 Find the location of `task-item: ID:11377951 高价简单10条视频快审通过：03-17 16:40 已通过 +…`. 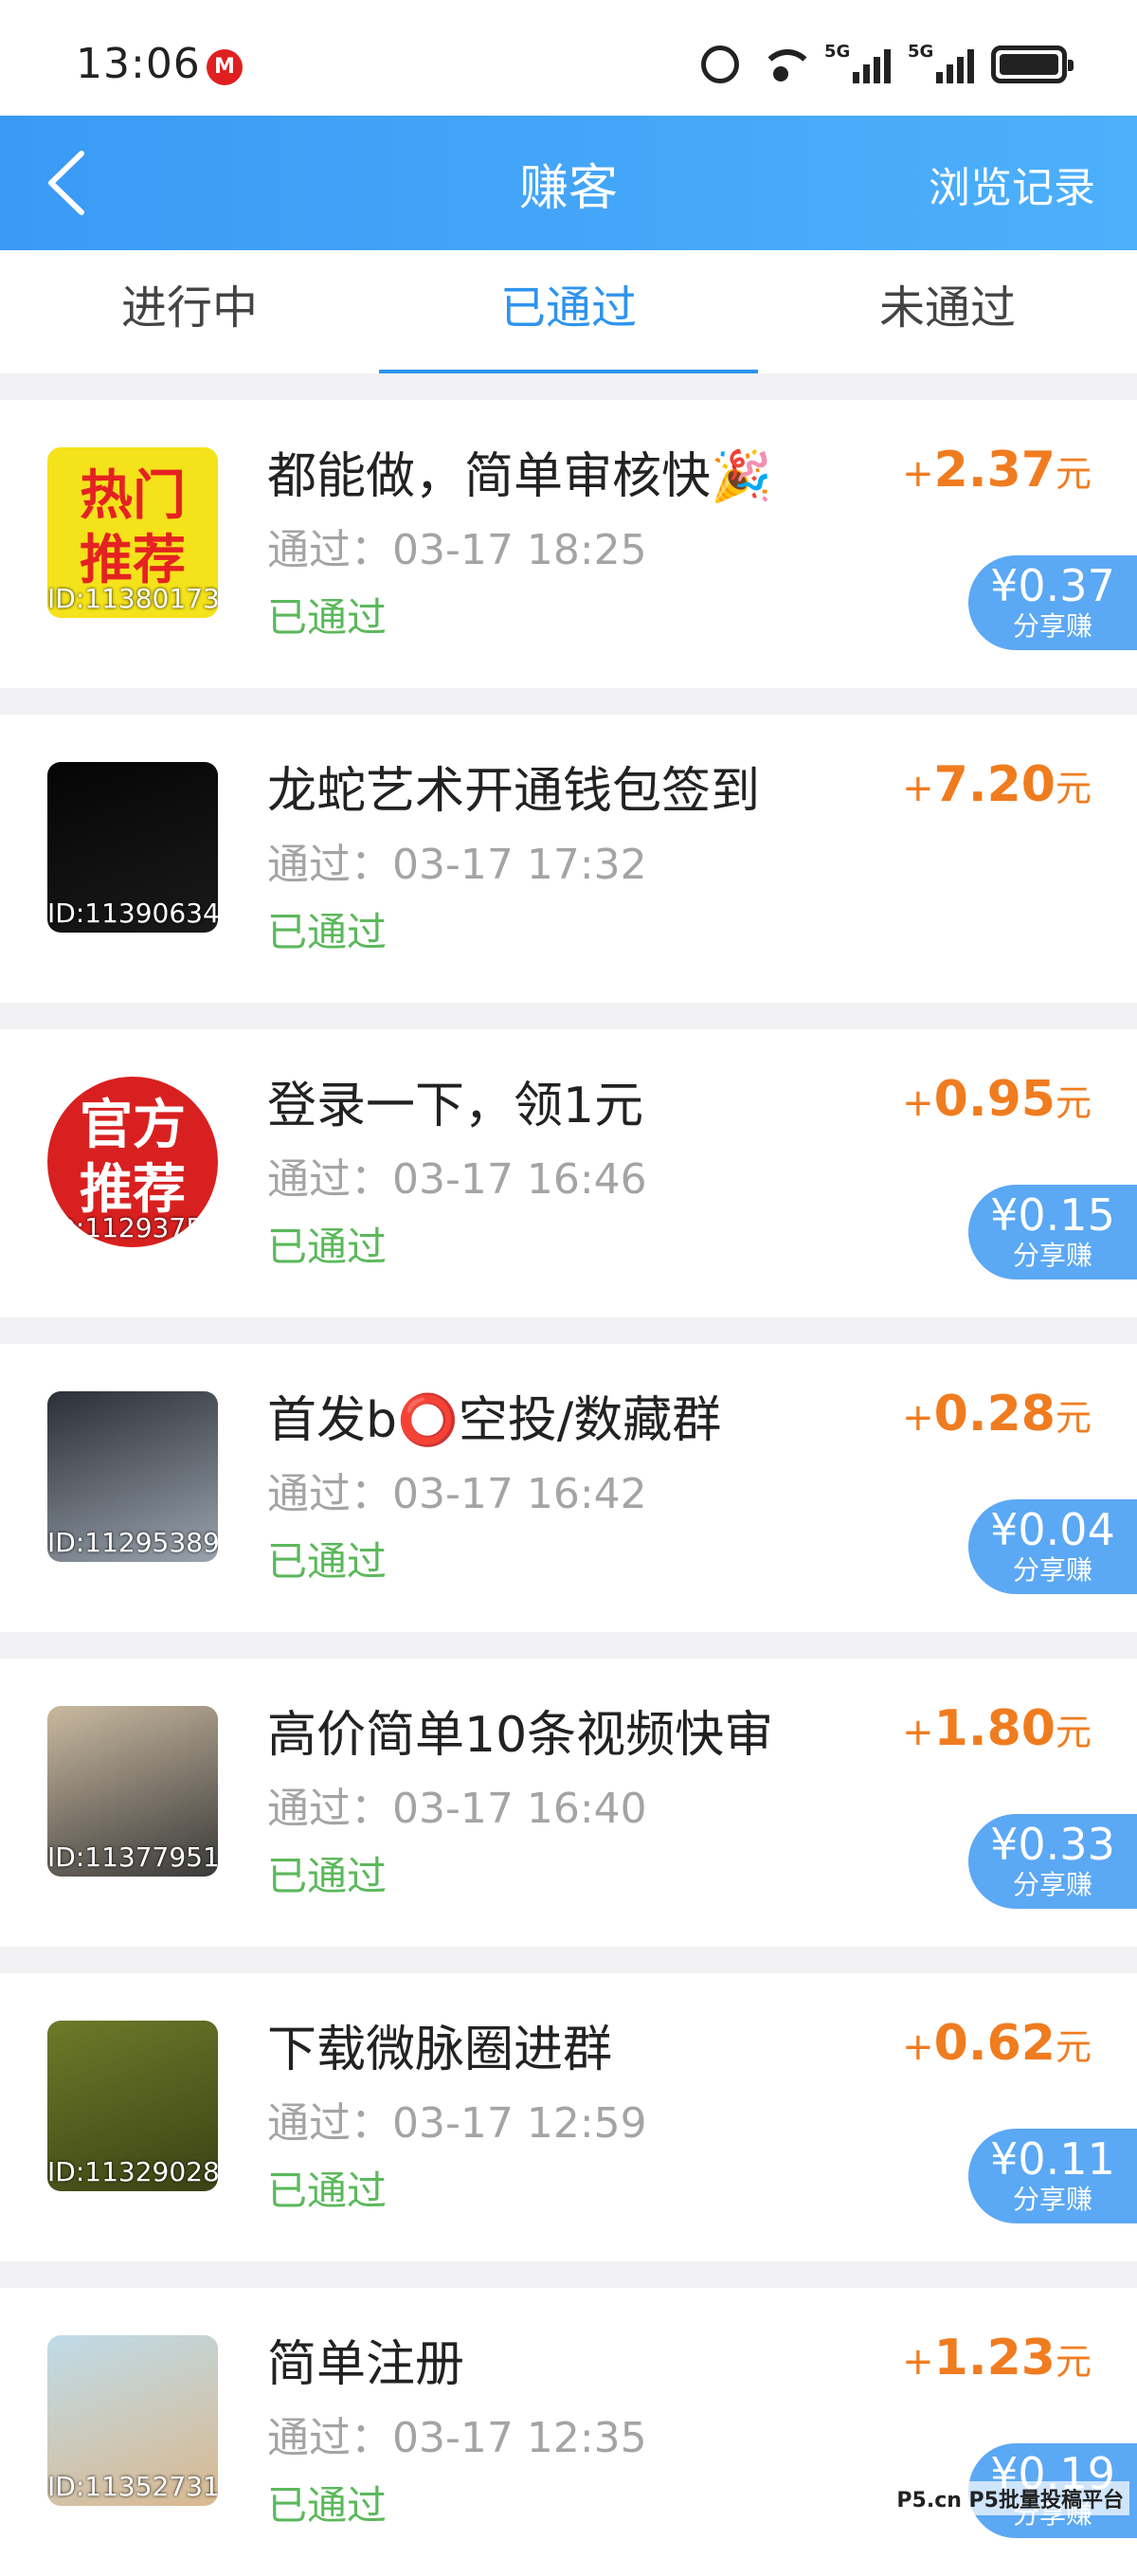

task-item: ID:11377951 高价简单10条视频快审通过：03-17 16:40 已通过 +… is located at coordinates (568, 1803).